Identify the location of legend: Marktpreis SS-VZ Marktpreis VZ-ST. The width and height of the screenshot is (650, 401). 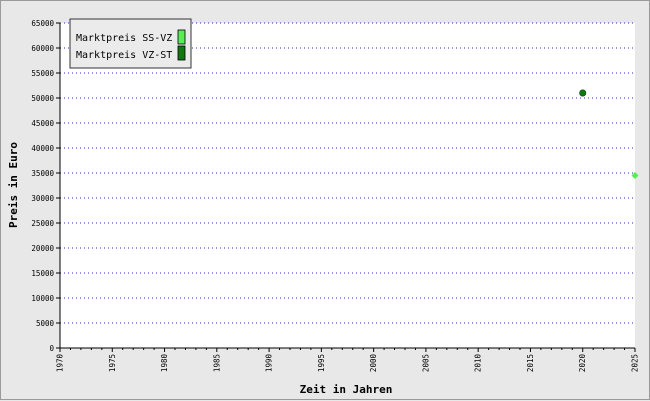
(130, 43).